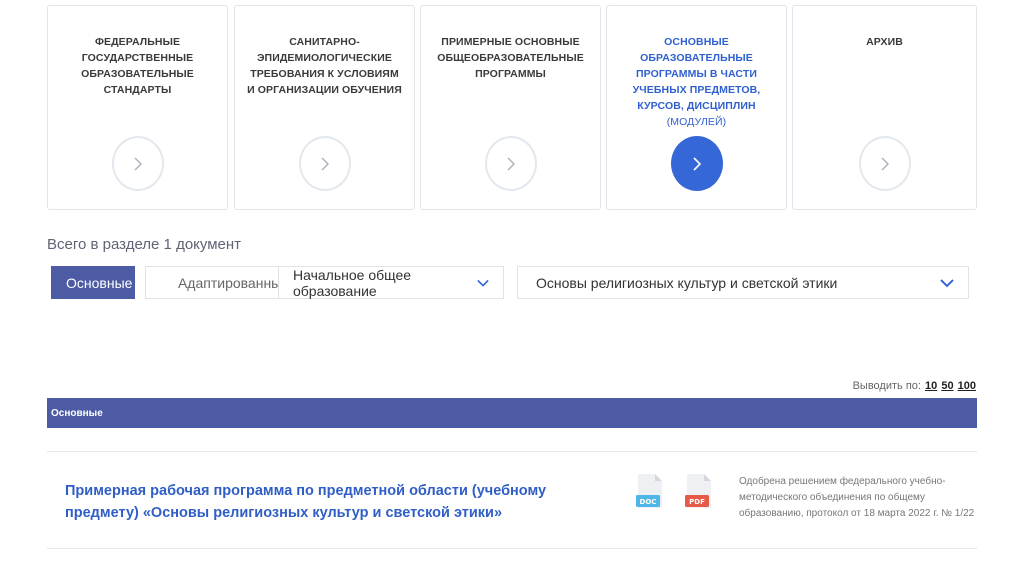 The image size is (1024, 576). What do you see at coordinates (931, 386) in the screenshot?
I see `per-page-10-link: 10` at bounding box center [931, 386].